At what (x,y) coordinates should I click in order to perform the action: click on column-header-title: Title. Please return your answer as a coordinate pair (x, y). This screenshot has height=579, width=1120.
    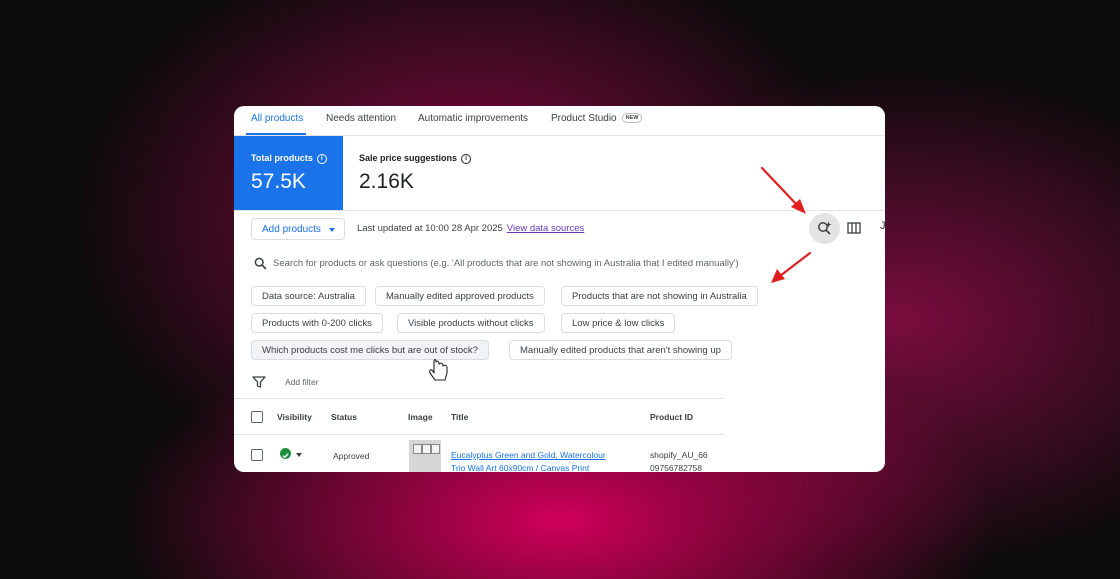
    Looking at the image, I should click on (459, 417).